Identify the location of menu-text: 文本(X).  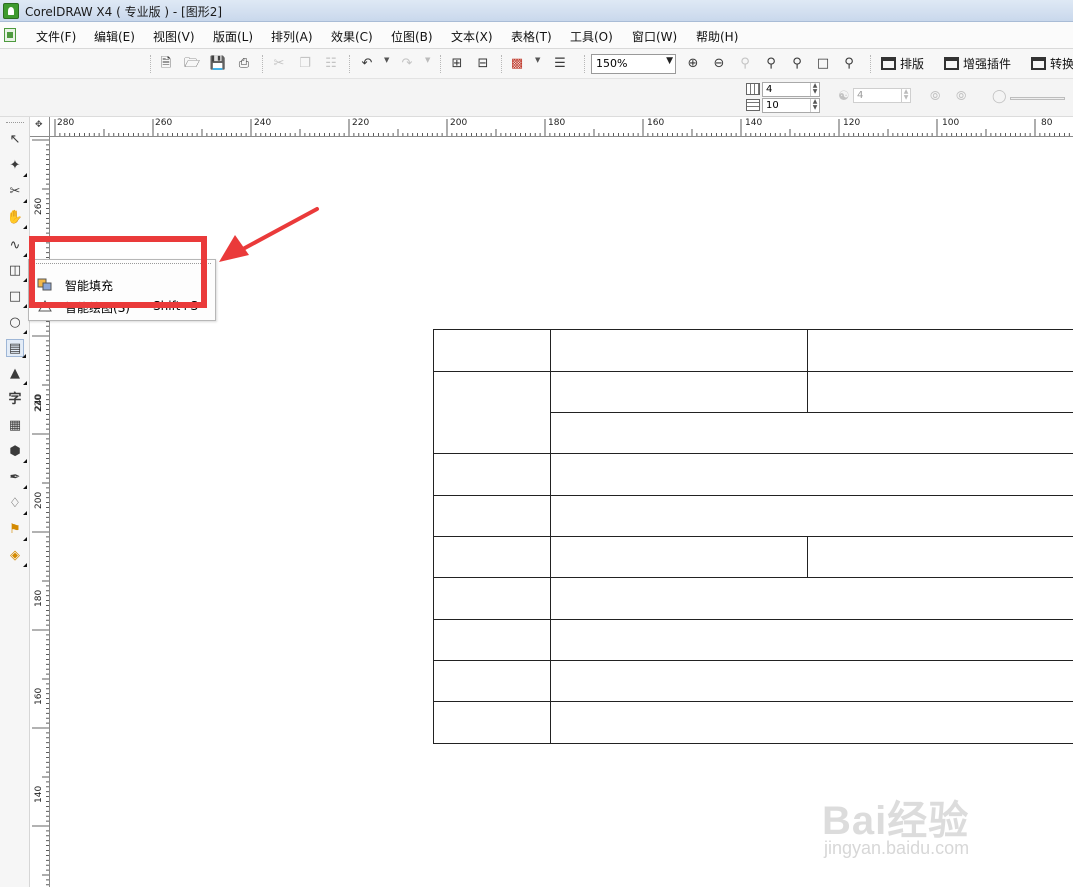
(472, 36).